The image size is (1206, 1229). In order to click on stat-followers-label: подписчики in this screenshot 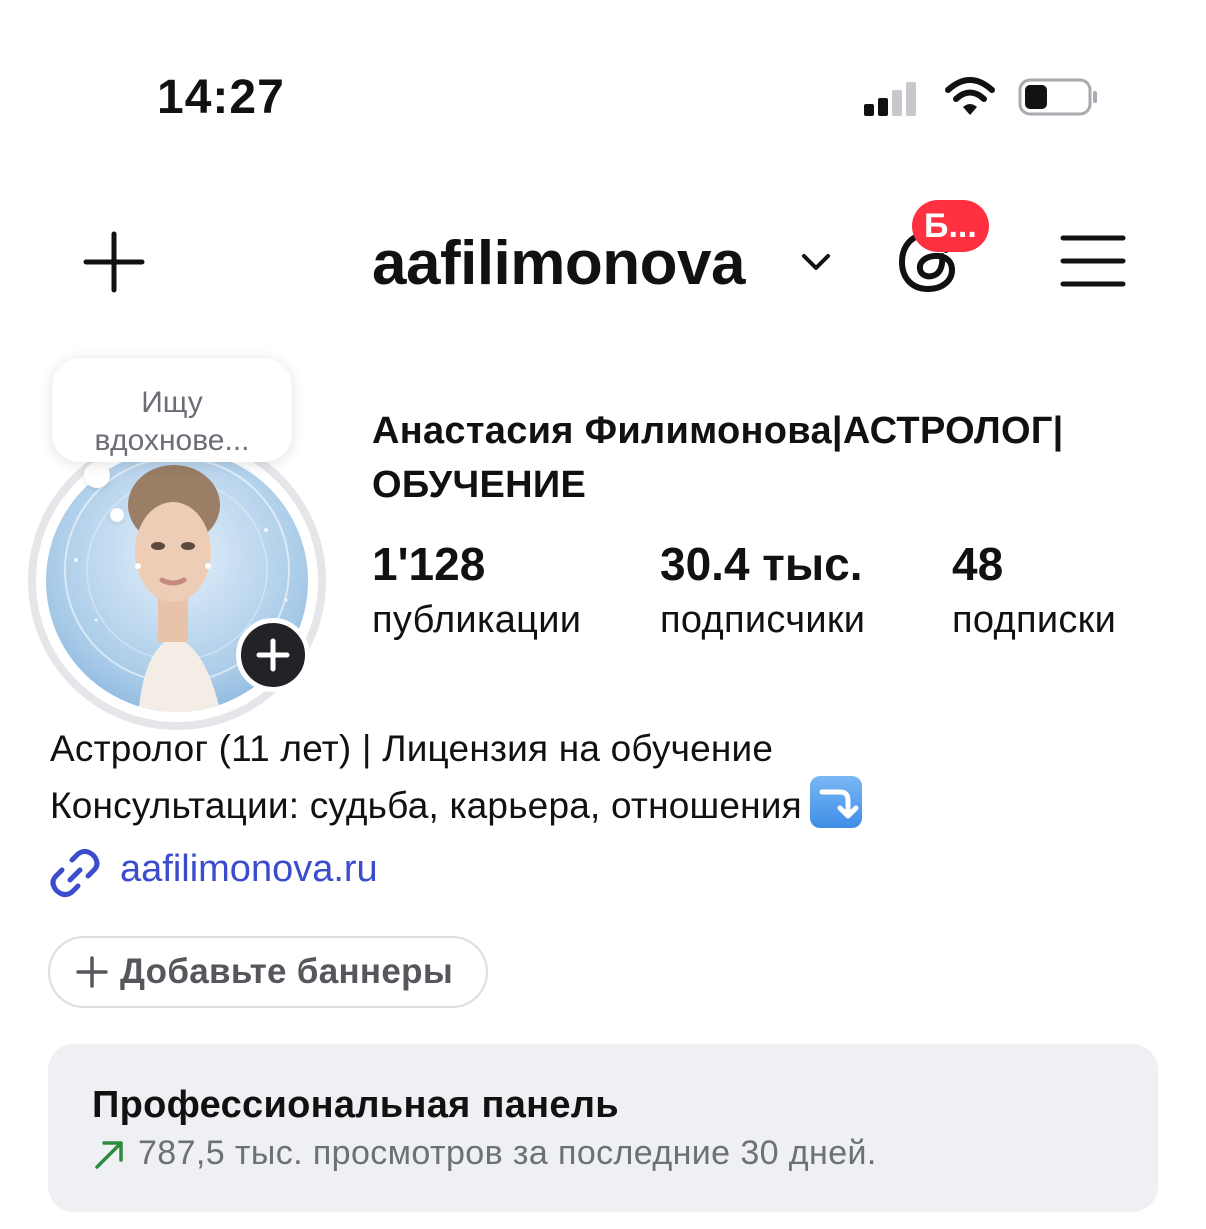, I will do `click(763, 620)`.